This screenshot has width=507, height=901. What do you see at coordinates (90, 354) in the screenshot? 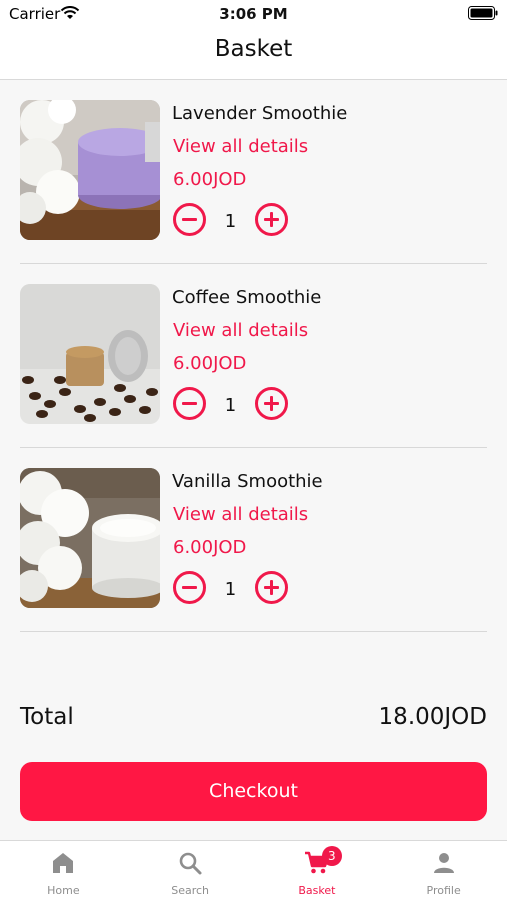
I see `coffee-jar-image` at bounding box center [90, 354].